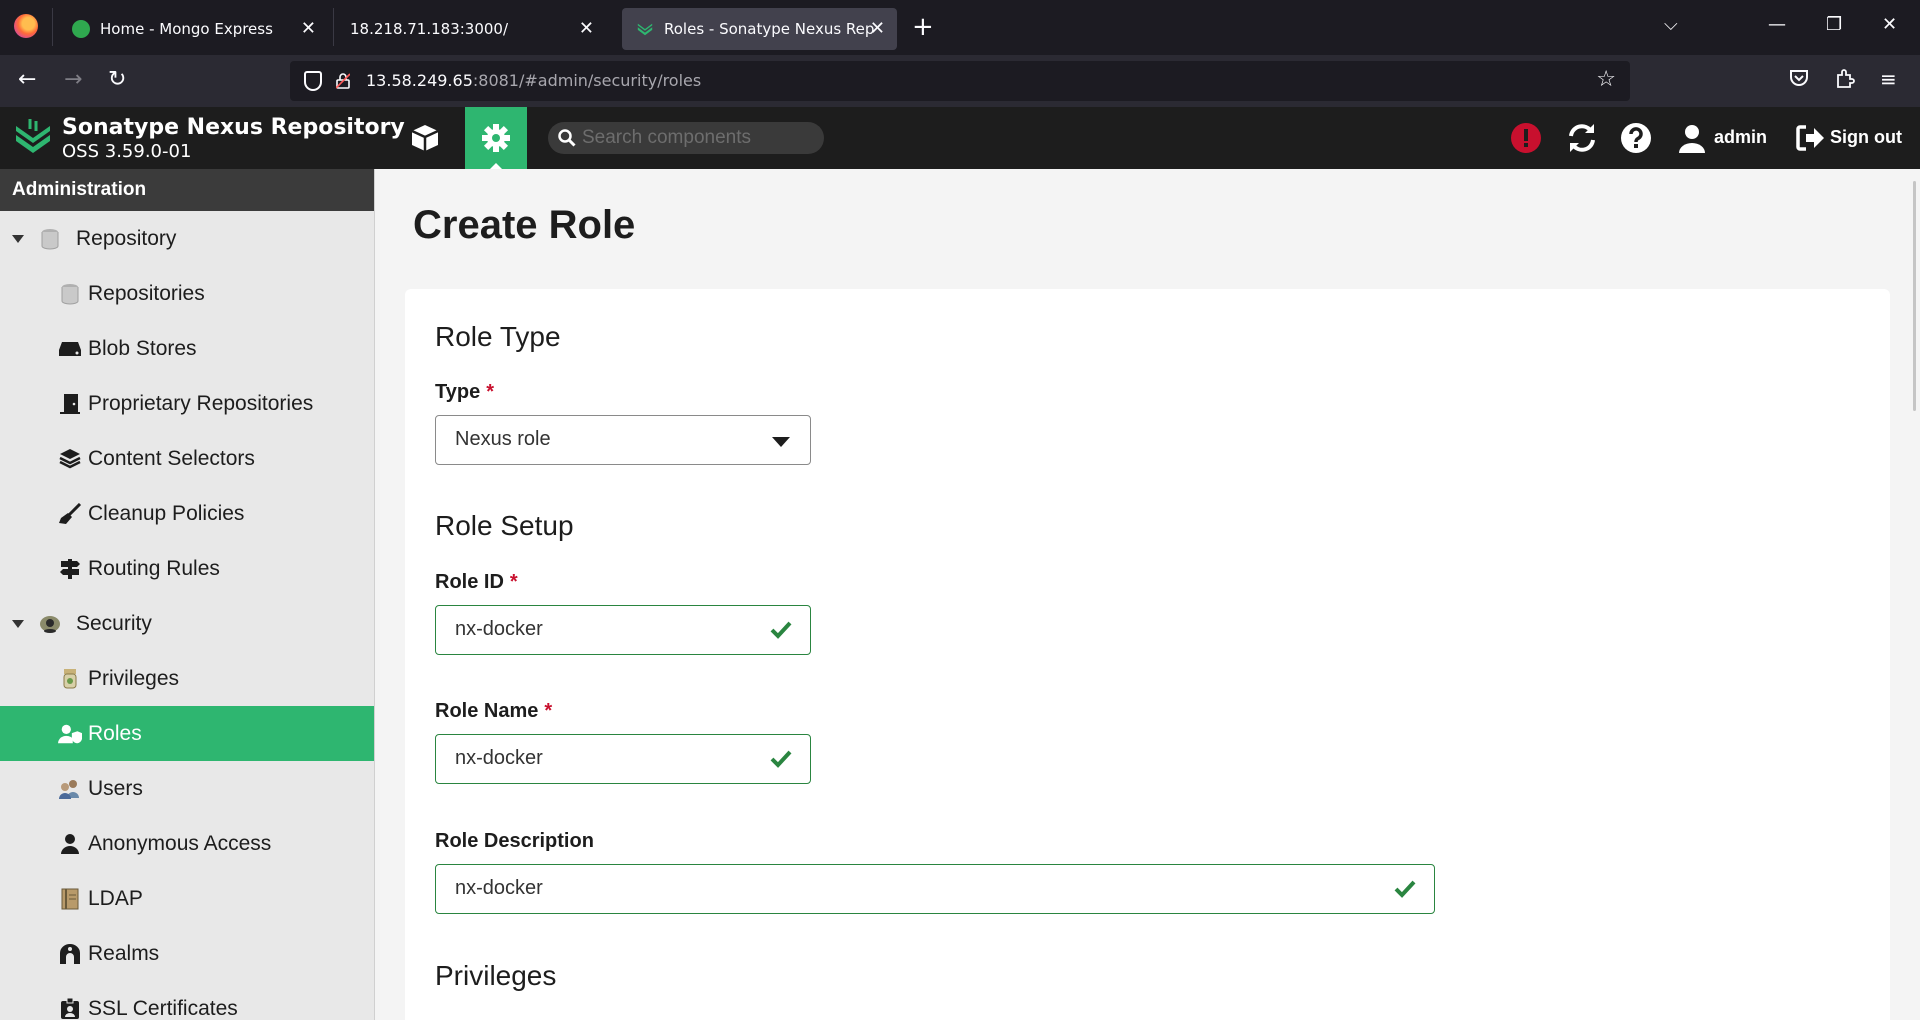 Image resolution: width=1920 pixels, height=1020 pixels. What do you see at coordinates (1889, 24) in the screenshot?
I see `close-window-button: ✕` at bounding box center [1889, 24].